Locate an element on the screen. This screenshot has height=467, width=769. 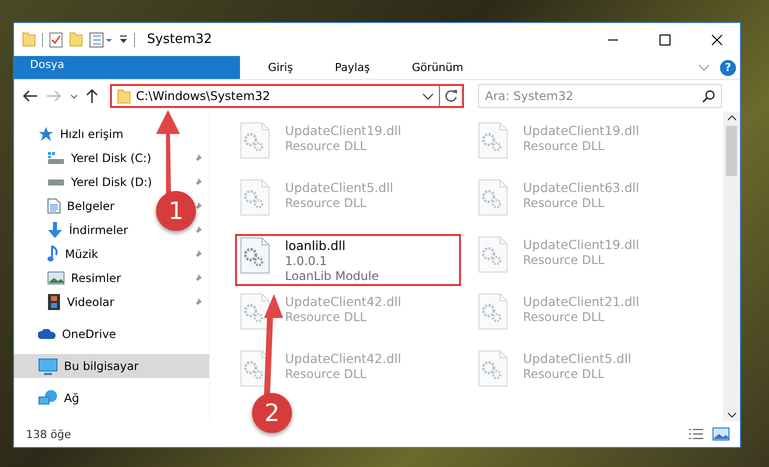
file-version: 1.0.0.1 is located at coordinates (306, 261).